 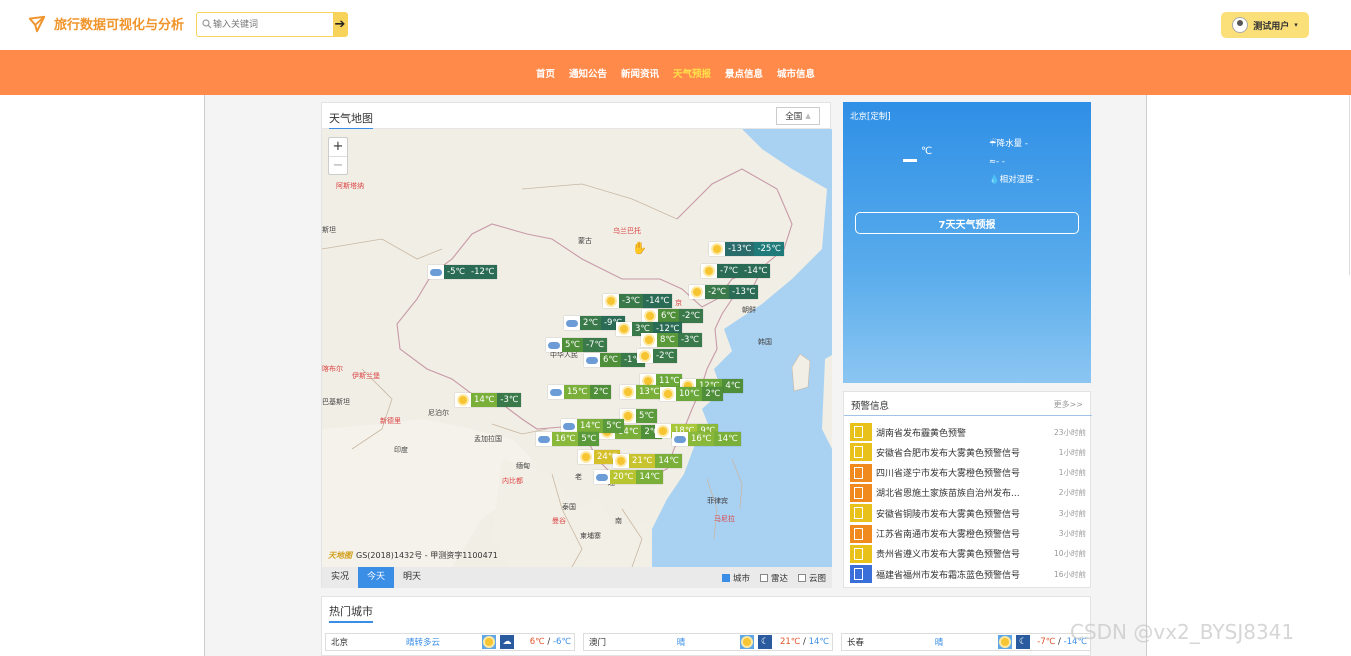 What do you see at coordinates (870, 116) in the screenshot?
I see `city-name: 北京[定制]` at bounding box center [870, 116].